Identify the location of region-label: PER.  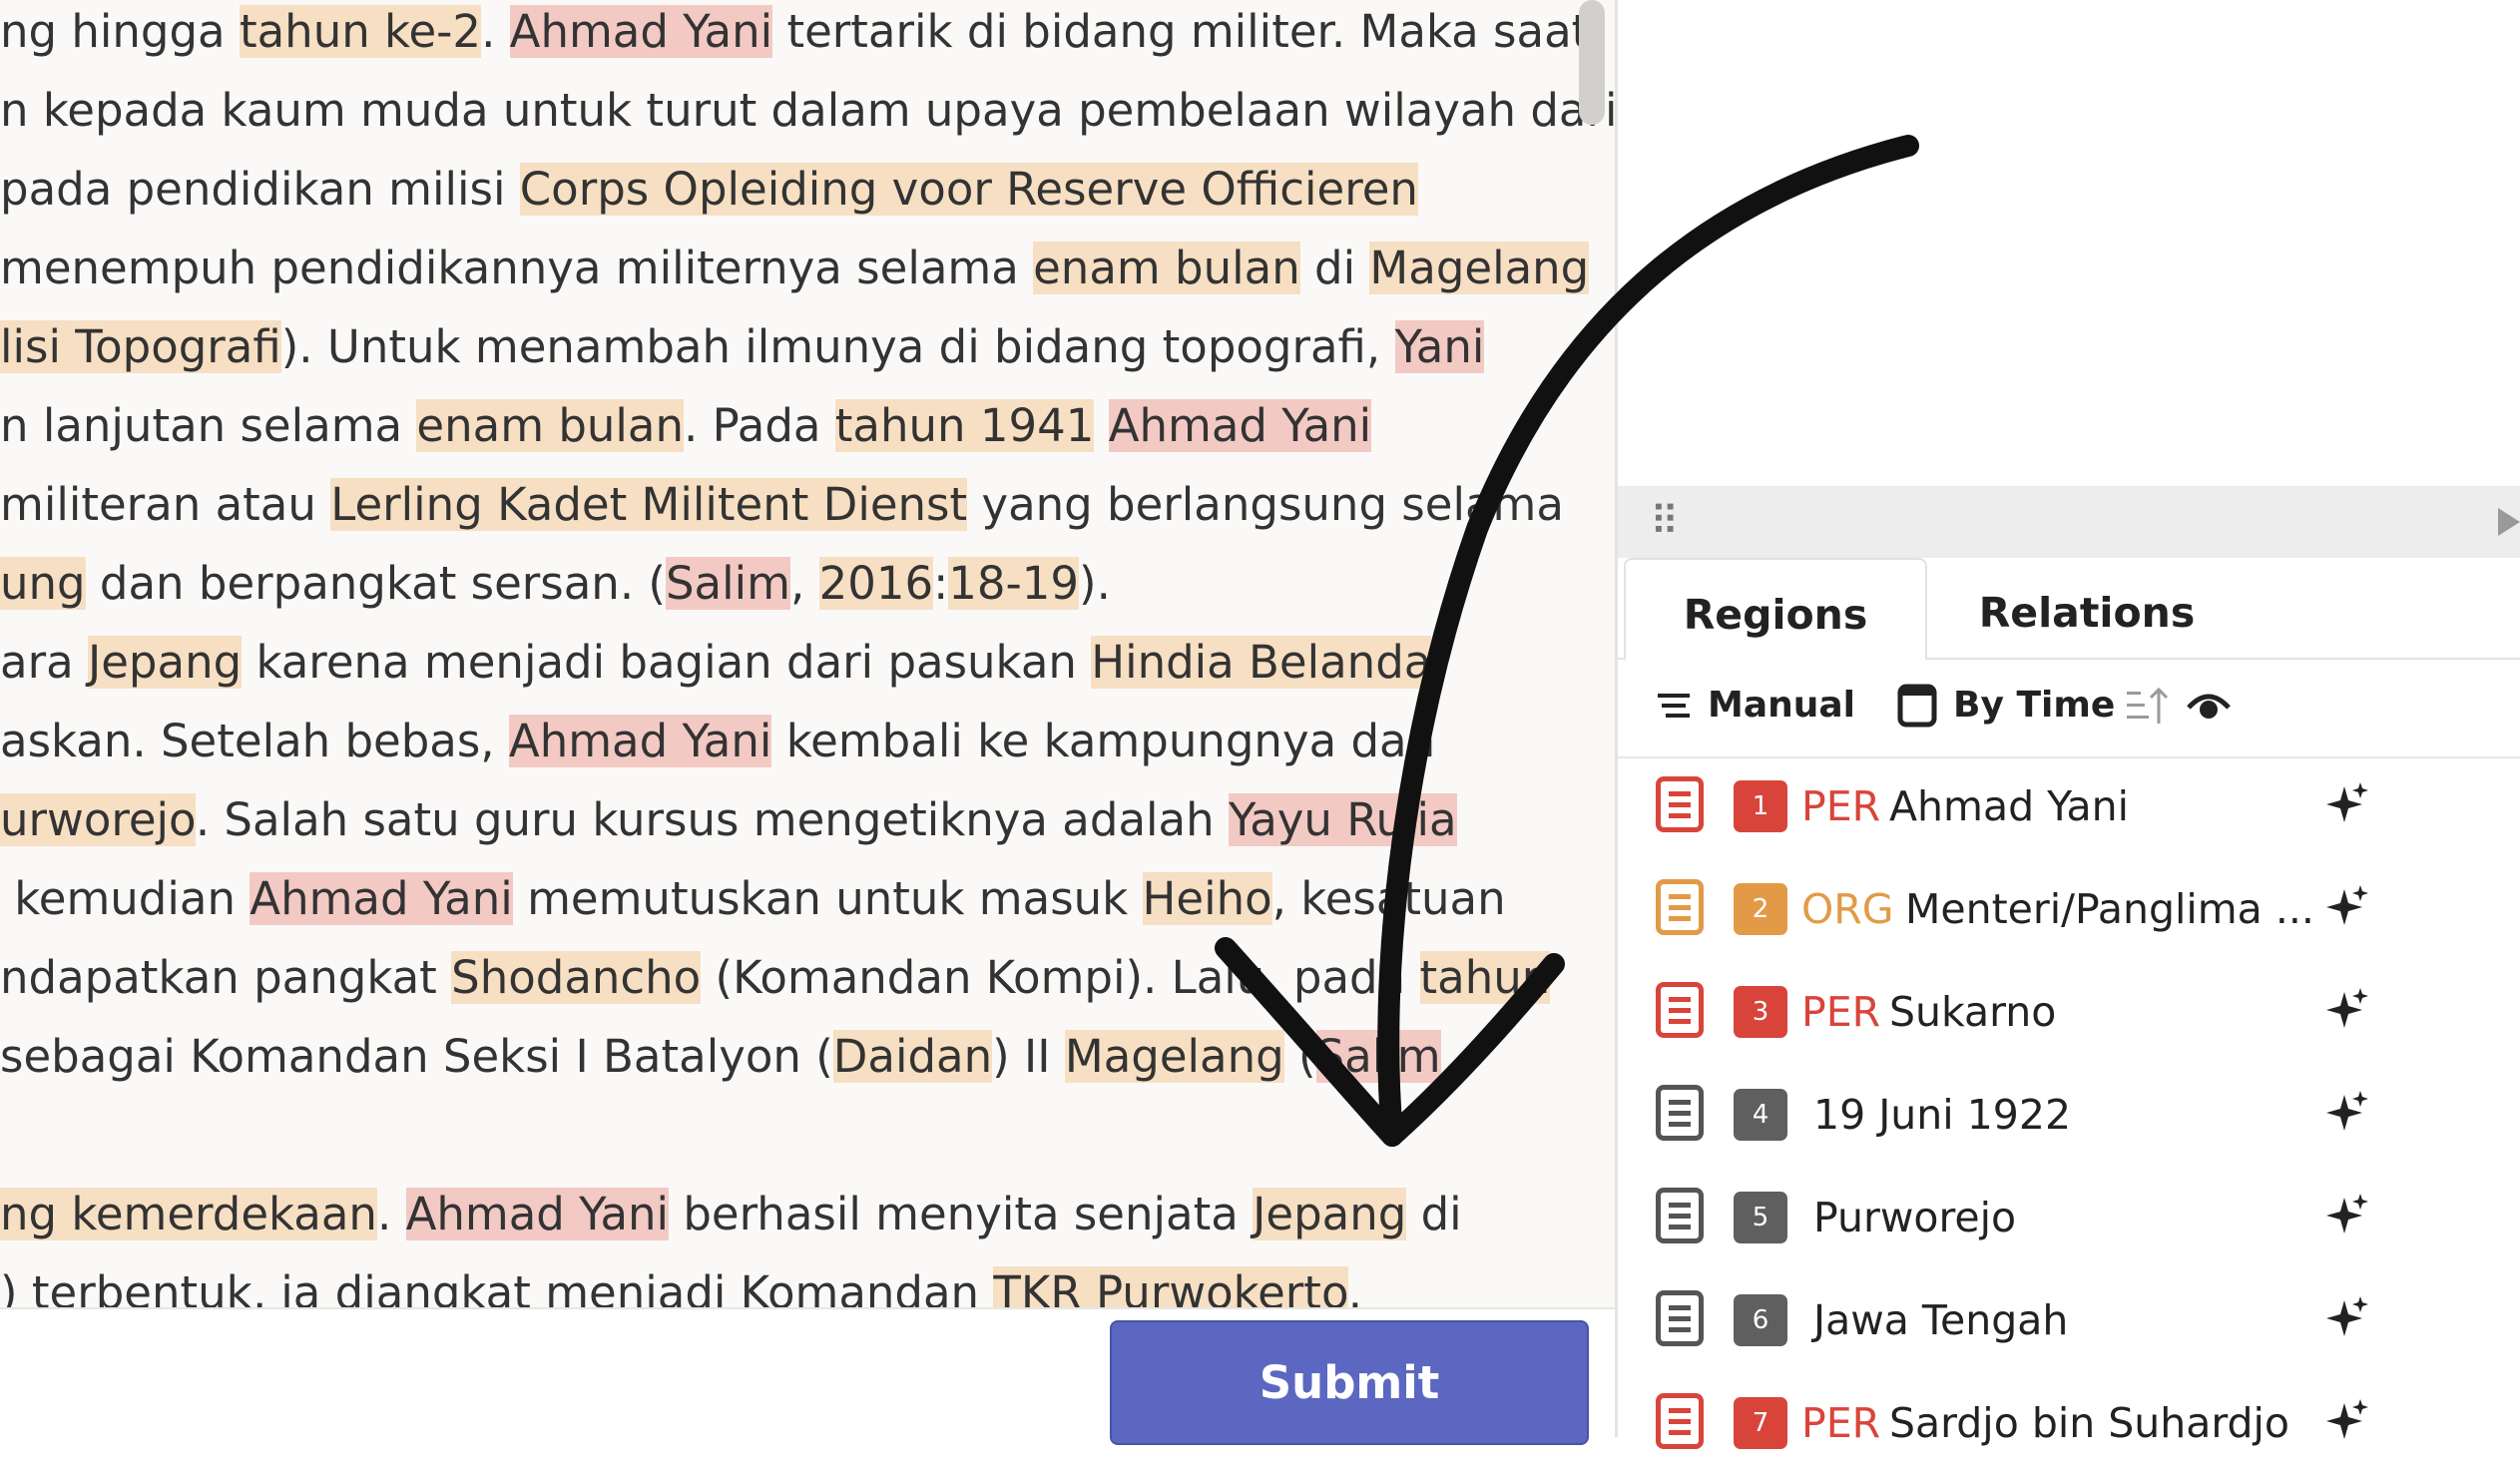
(1841, 1012).